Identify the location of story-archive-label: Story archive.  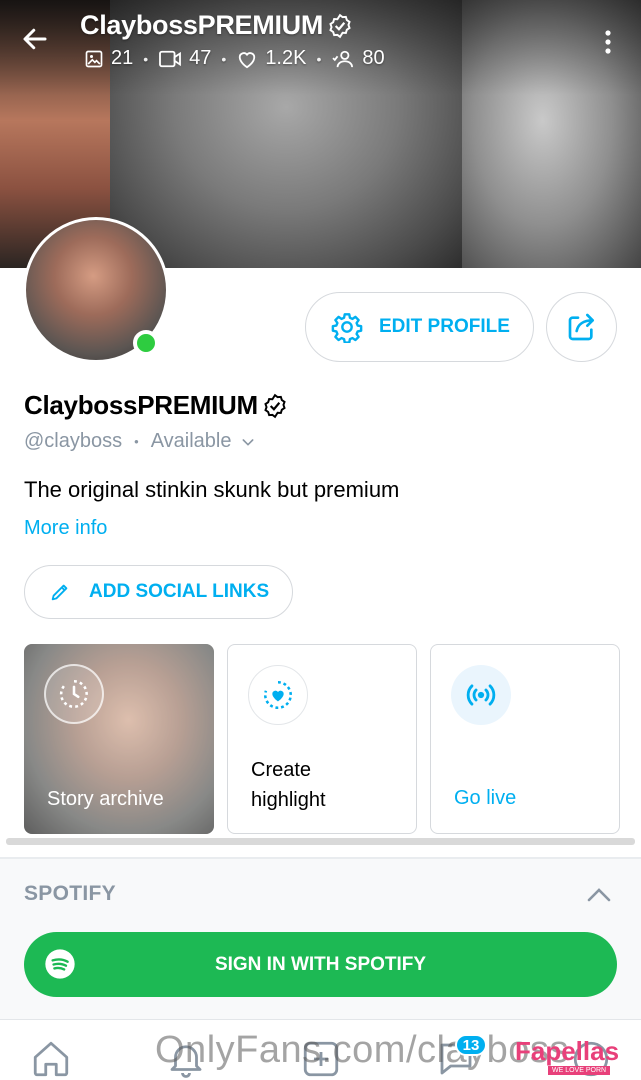
(105, 799).